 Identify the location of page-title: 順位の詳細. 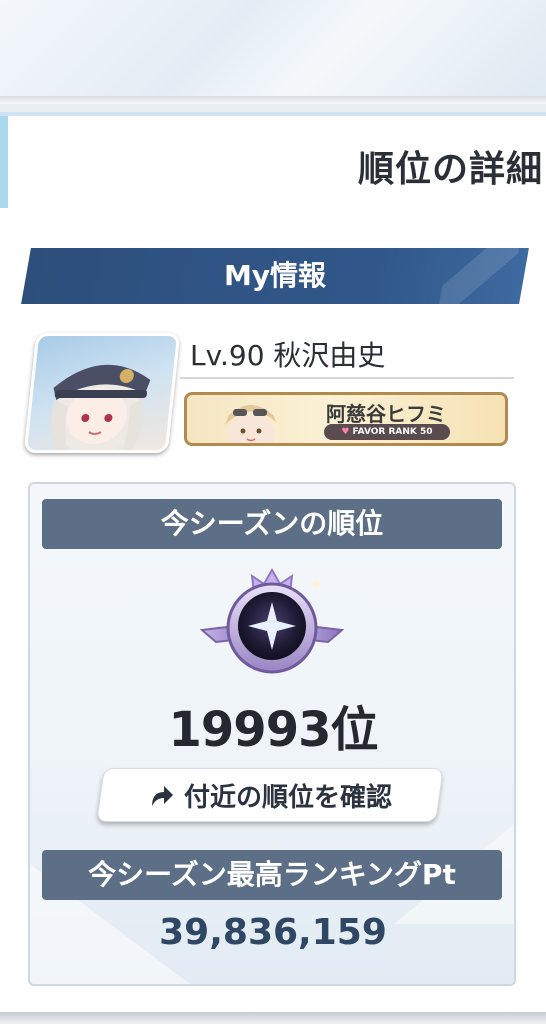
(451, 169).